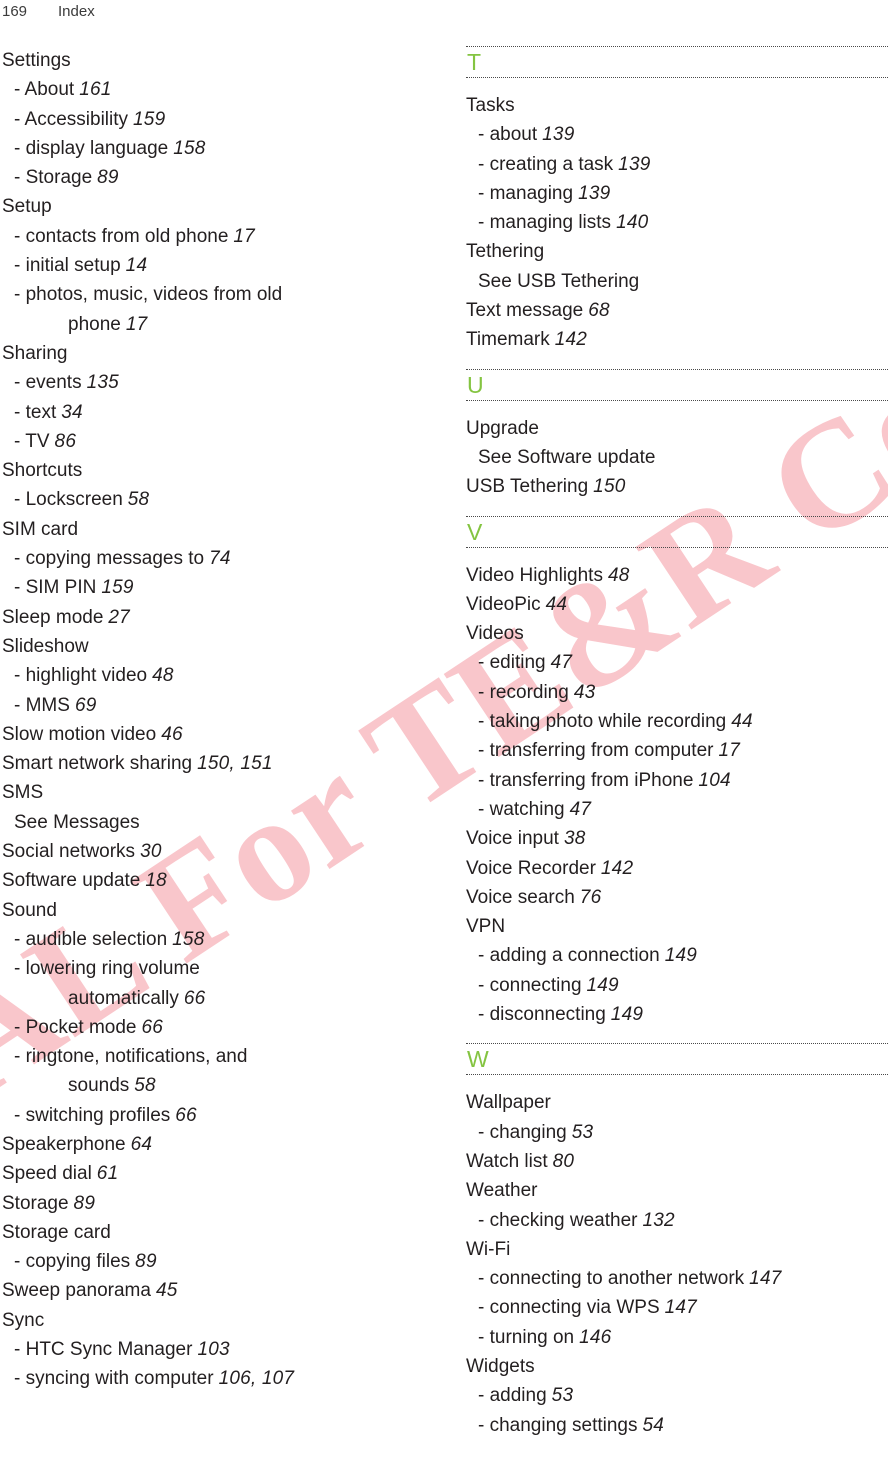  I want to click on section-letter: W, so click(478, 1059).